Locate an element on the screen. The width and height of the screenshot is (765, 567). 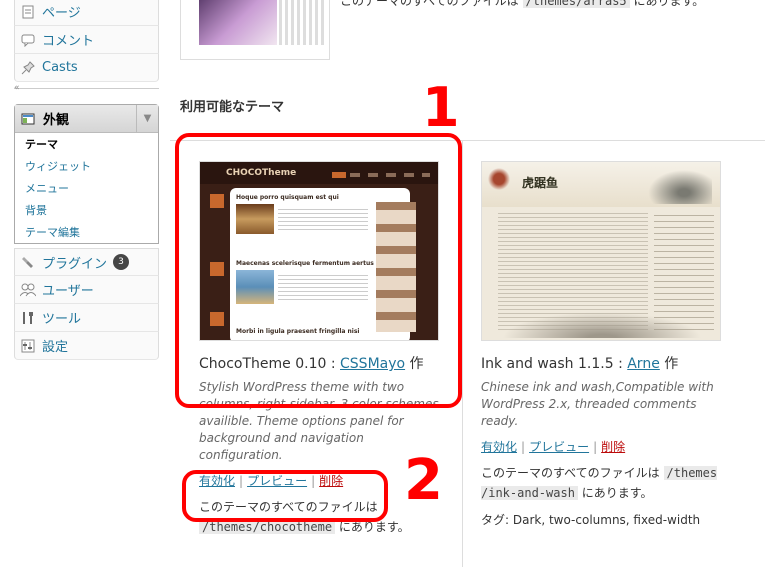
tools-icon is located at coordinates (28, 318).